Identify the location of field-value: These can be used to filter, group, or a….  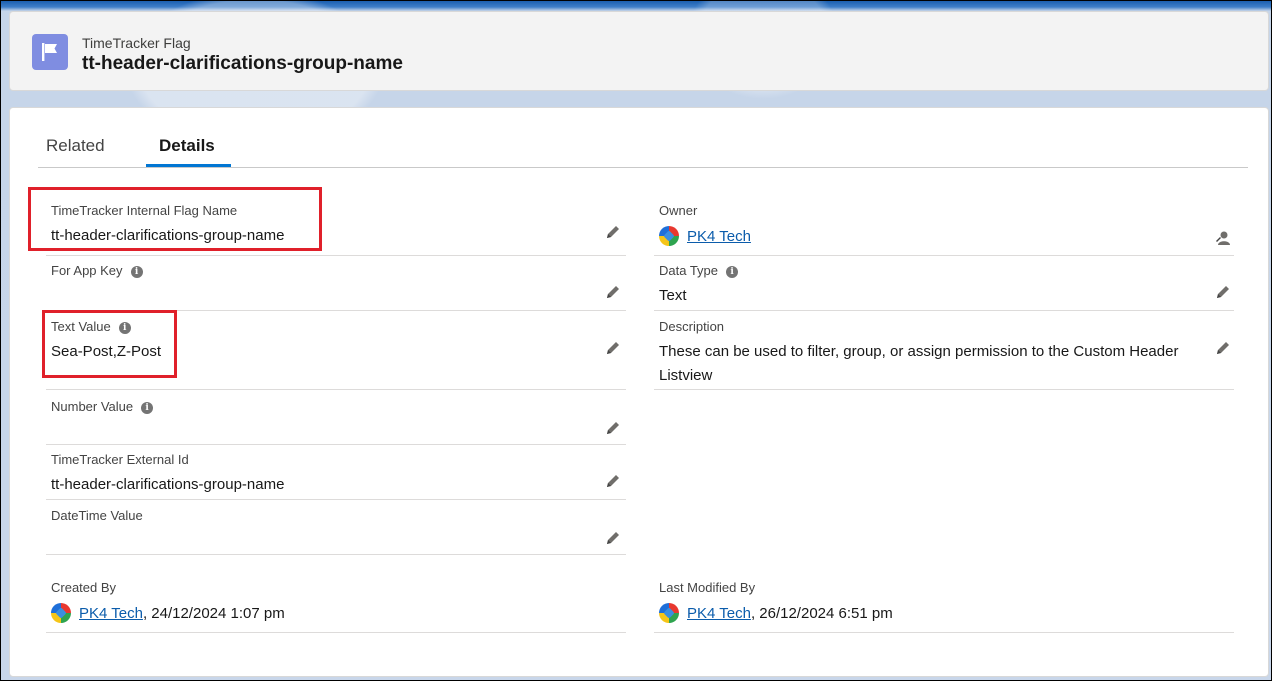
(919, 363).